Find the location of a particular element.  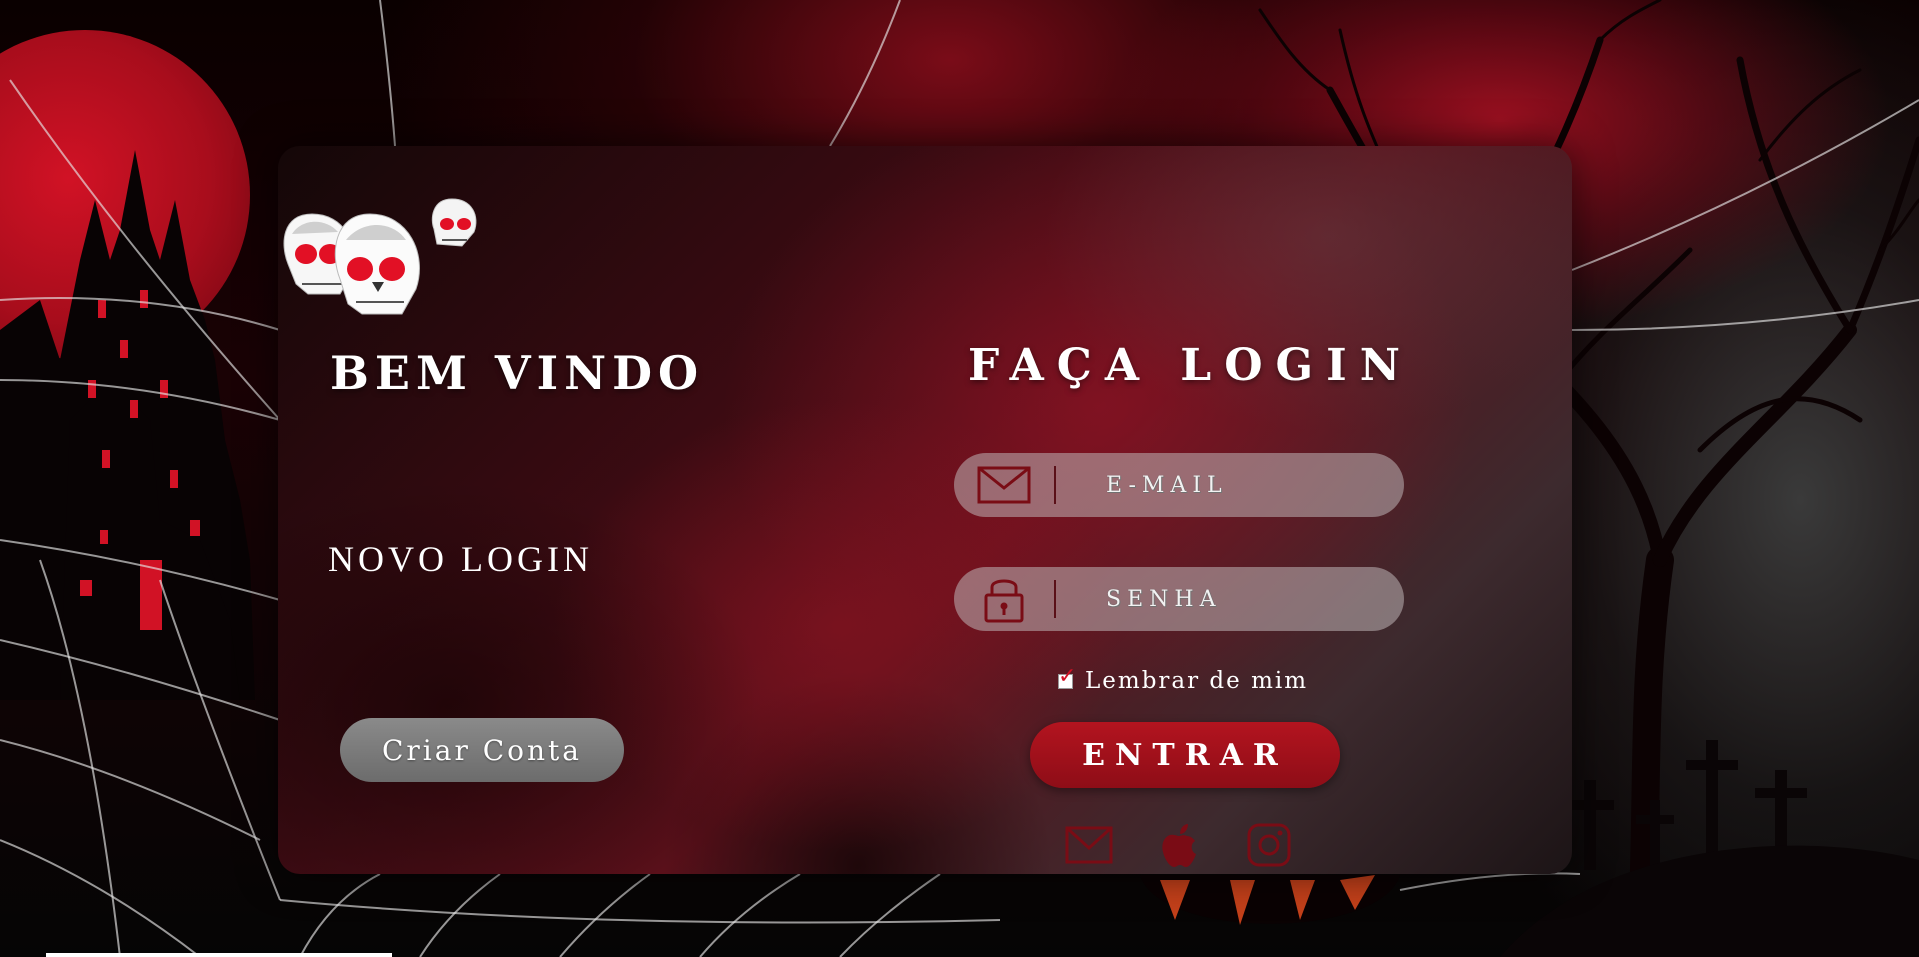

password-input is located at coordinates (1230, 599).